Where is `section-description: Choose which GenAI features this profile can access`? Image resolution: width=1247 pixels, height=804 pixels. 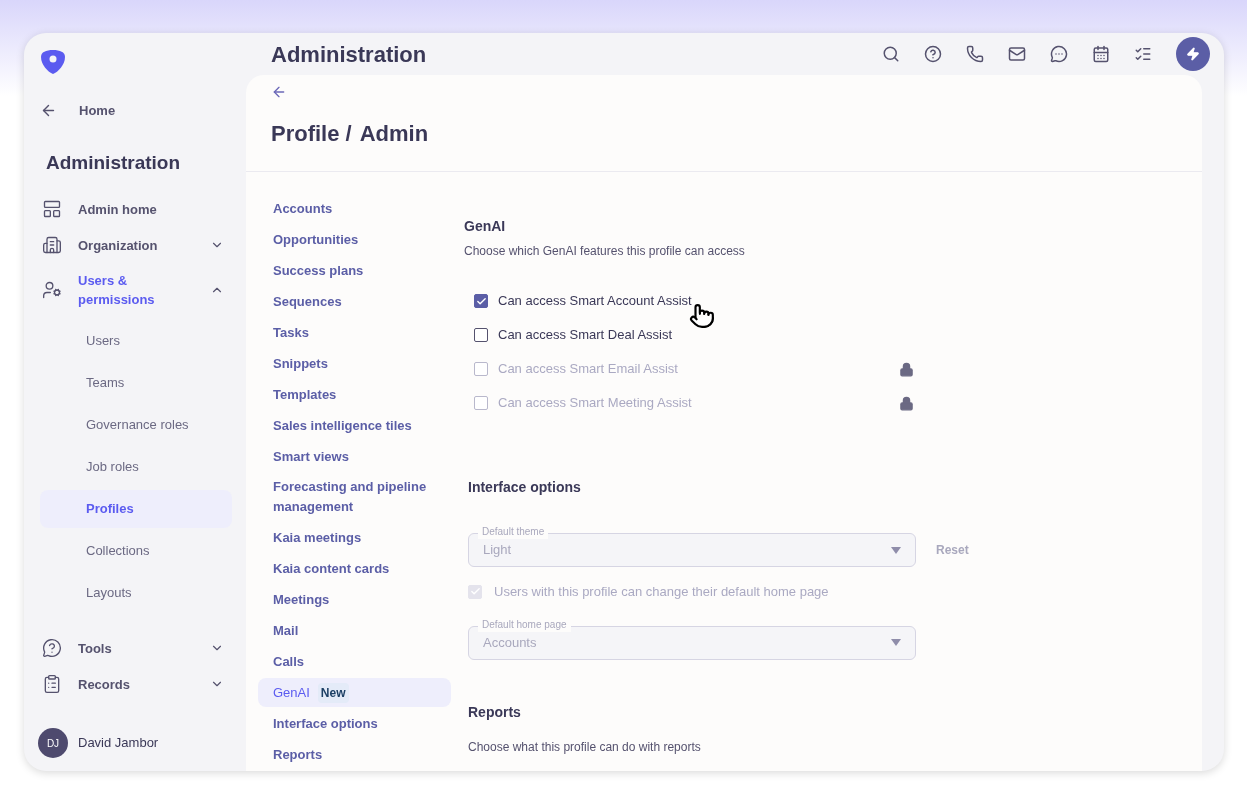 section-description: Choose which GenAI features this profile can access is located at coordinates (605, 251).